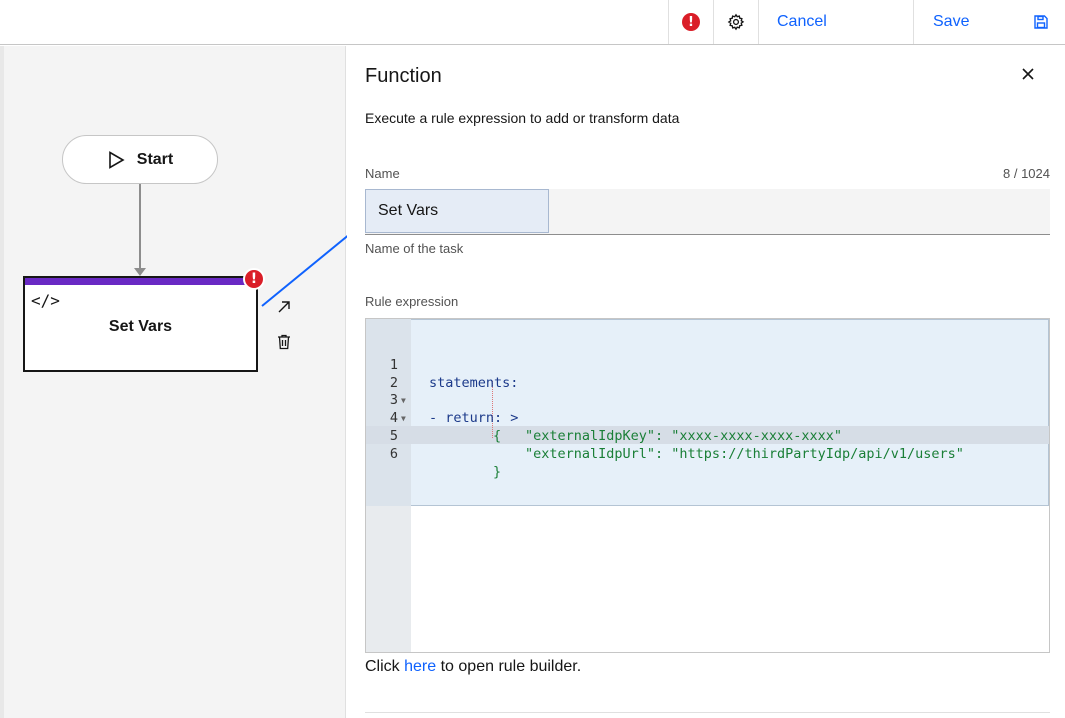 The height and width of the screenshot is (718, 1065). I want to click on settings-button, so click(735, 22).